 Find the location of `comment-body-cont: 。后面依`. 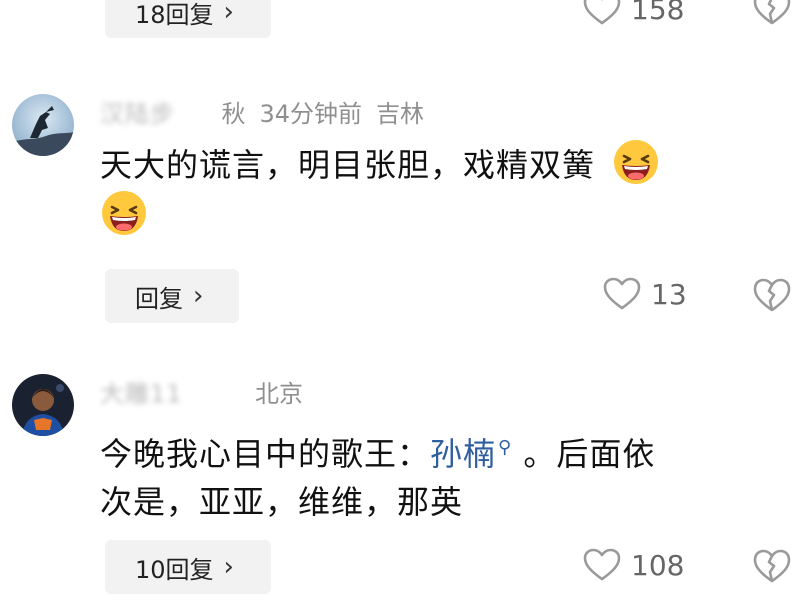

comment-body-cont: 。后面依 is located at coordinates (584, 454).